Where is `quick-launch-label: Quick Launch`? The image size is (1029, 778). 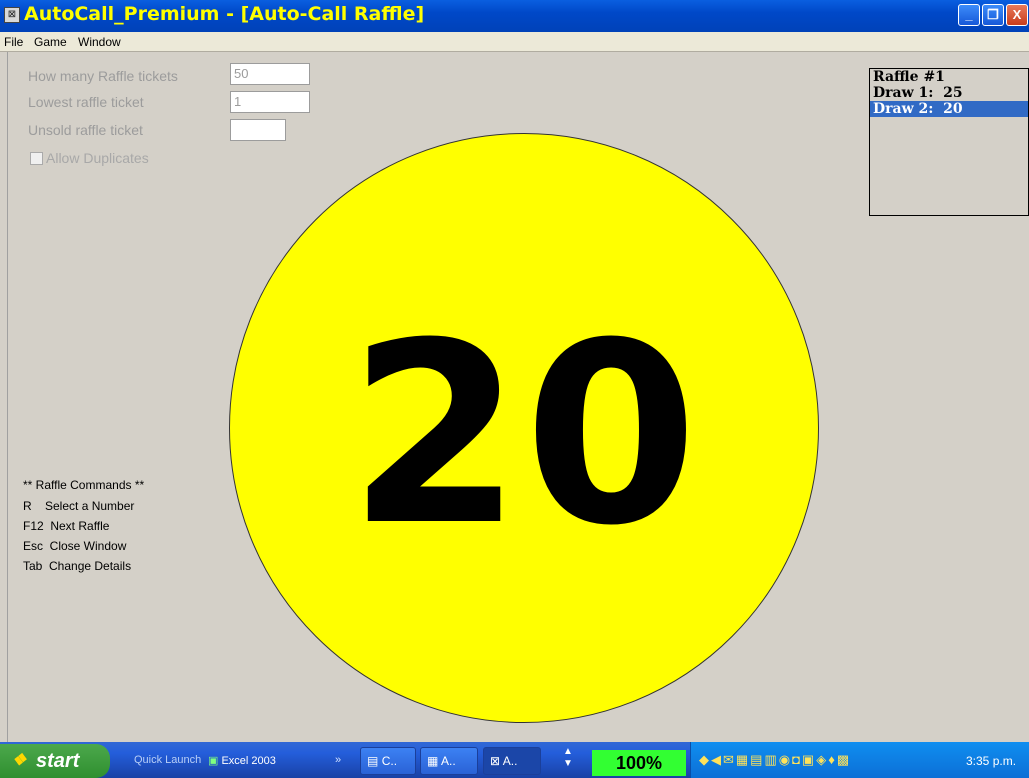 quick-launch-label: Quick Launch is located at coordinates (168, 760).